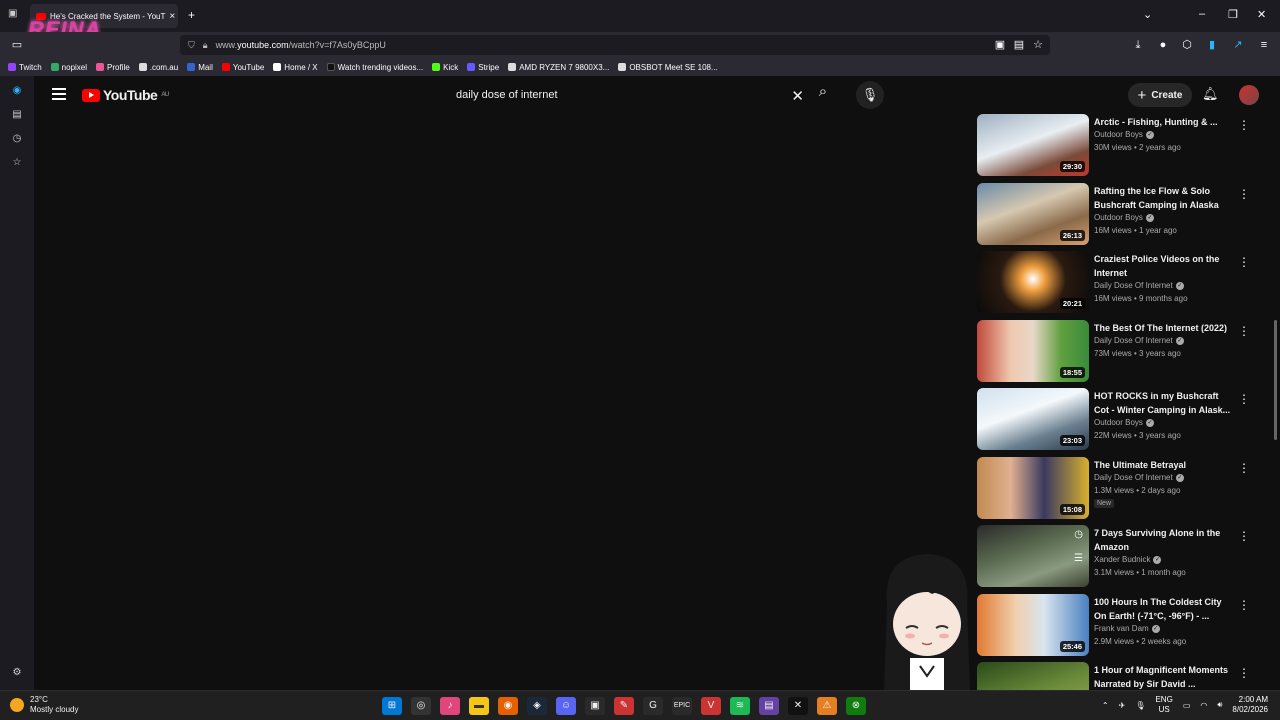 This screenshot has height=720, width=1280. Describe the element at coordinates (1249, 95) in the screenshot. I see `avatar` at that location.